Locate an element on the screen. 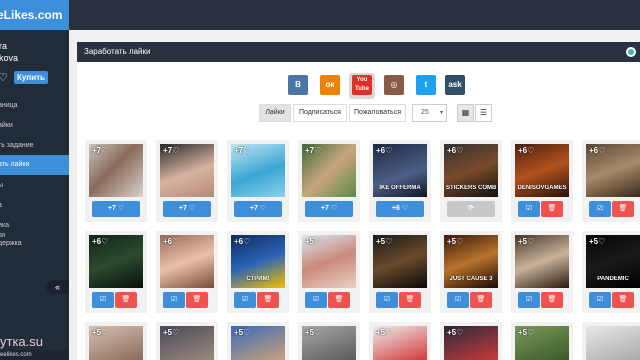 This screenshot has width=640, height=360. task-card: +5♡ ☑ 🗑 is located at coordinates (329, 272).